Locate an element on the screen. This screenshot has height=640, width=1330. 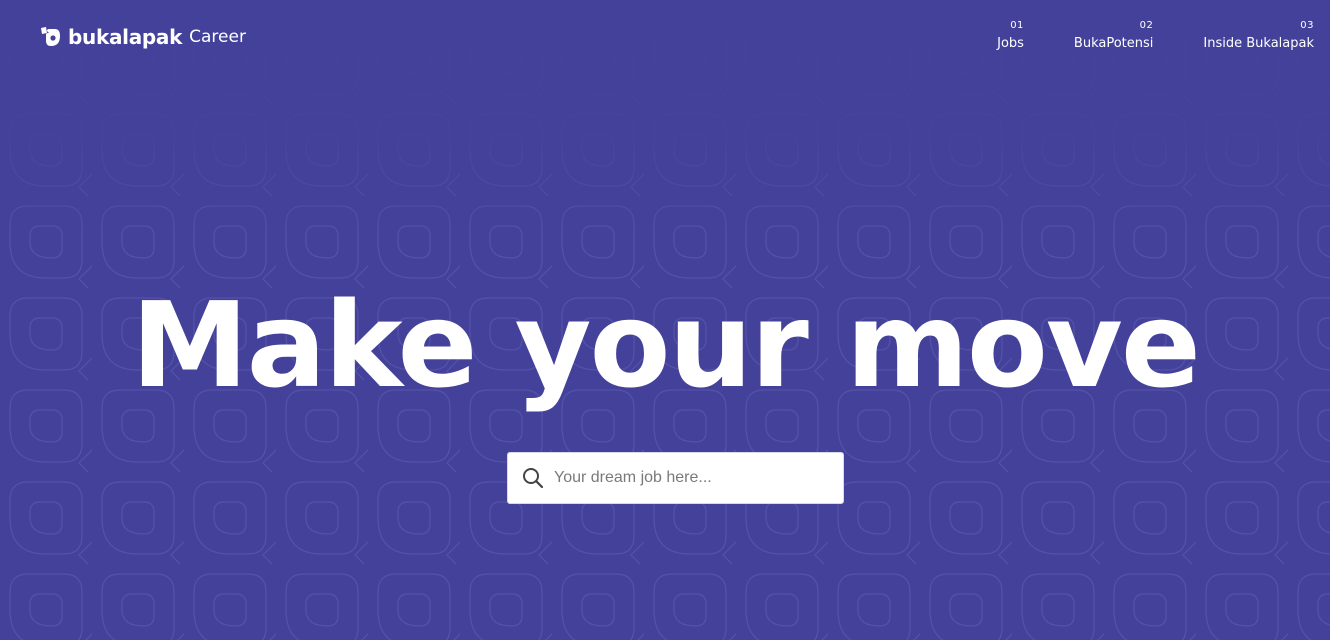
bukalapak-career-logo: bukalapak Career is located at coordinates (142, 37).